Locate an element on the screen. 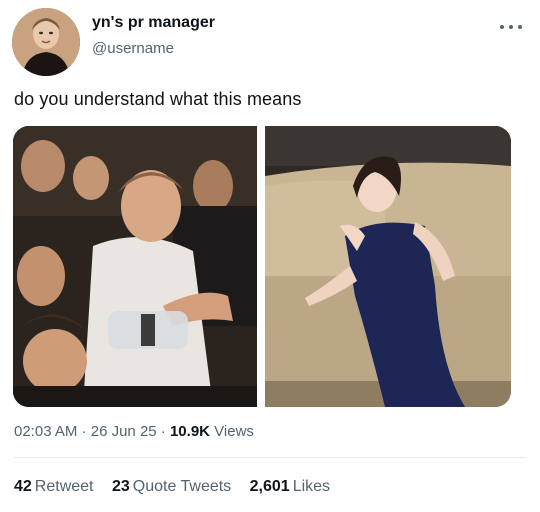  tweet-metadata: 02:03 AM · 26 Jun 25 · 10.9K Views is located at coordinates (134, 431).